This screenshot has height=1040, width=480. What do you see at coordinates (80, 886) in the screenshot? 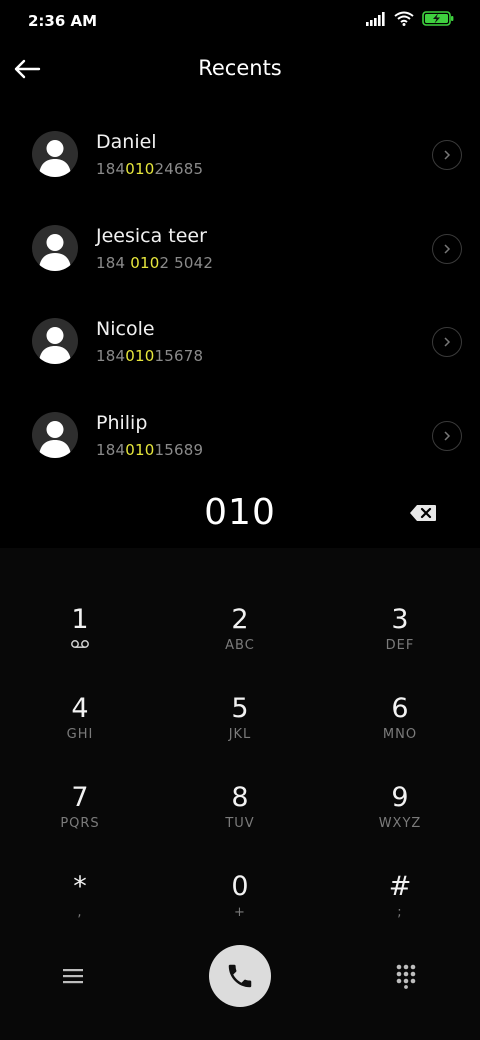
I see `key-digit: *` at bounding box center [80, 886].